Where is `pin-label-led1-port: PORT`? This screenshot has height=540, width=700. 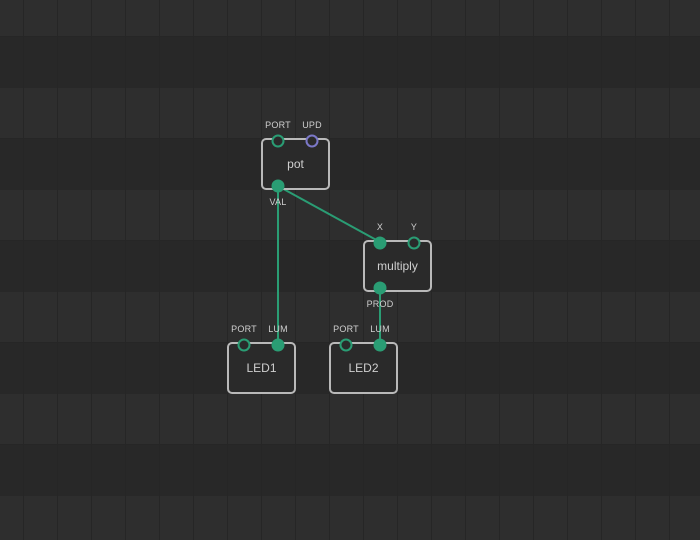 pin-label-led1-port: PORT is located at coordinates (244, 329).